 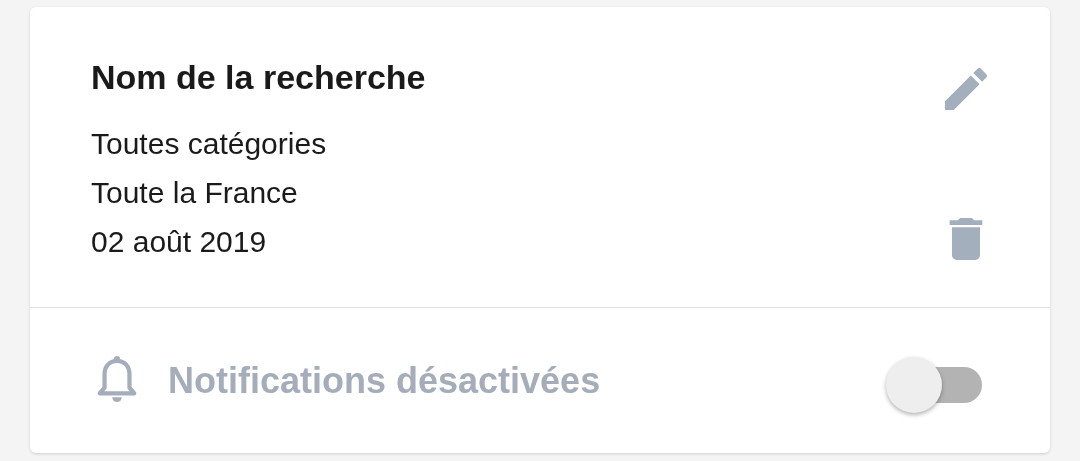 I want to click on search-detail: 02 août 2019, so click(x=179, y=242).